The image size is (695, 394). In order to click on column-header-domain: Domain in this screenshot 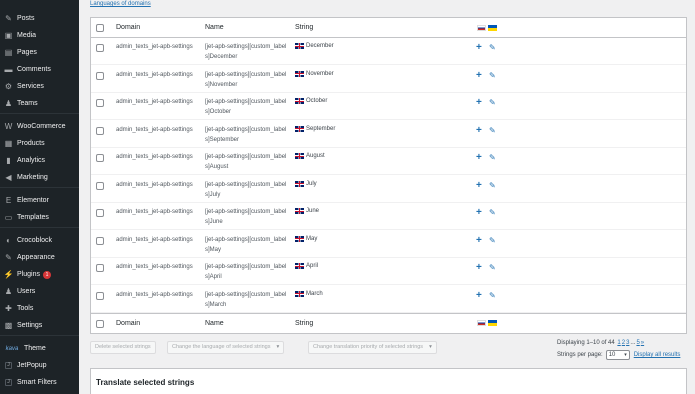, I will do `click(158, 28)`.